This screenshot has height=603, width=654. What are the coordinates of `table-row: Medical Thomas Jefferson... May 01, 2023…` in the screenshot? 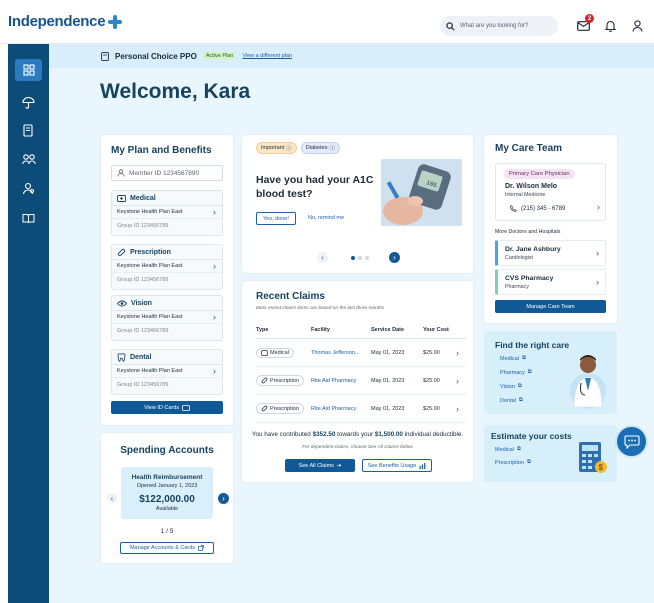 It's located at (361, 353).